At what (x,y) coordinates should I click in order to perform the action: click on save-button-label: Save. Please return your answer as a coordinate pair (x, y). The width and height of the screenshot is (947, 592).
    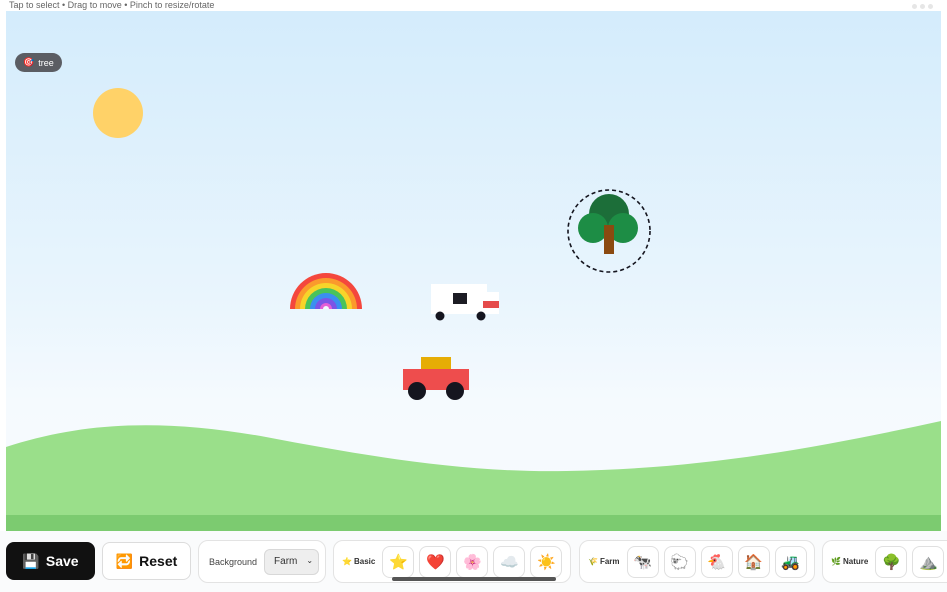
    Looking at the image, I should click on (62, 561).